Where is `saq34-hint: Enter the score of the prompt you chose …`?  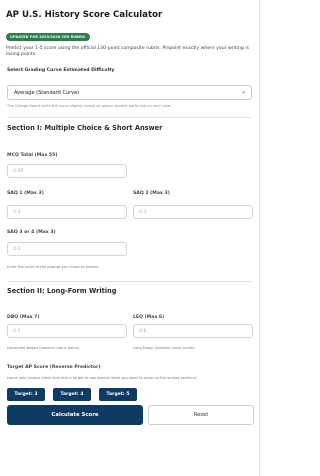 saq34-hint: Enter the score of the prompt you chose … is located at coordinates (53, 267).